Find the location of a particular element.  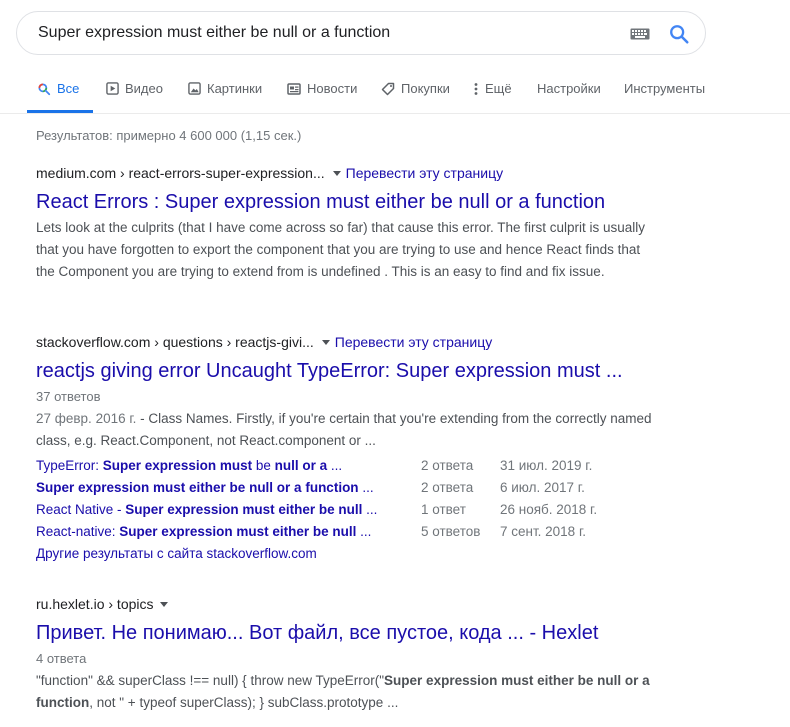

tag-icon is located at coordinates (388, 88).